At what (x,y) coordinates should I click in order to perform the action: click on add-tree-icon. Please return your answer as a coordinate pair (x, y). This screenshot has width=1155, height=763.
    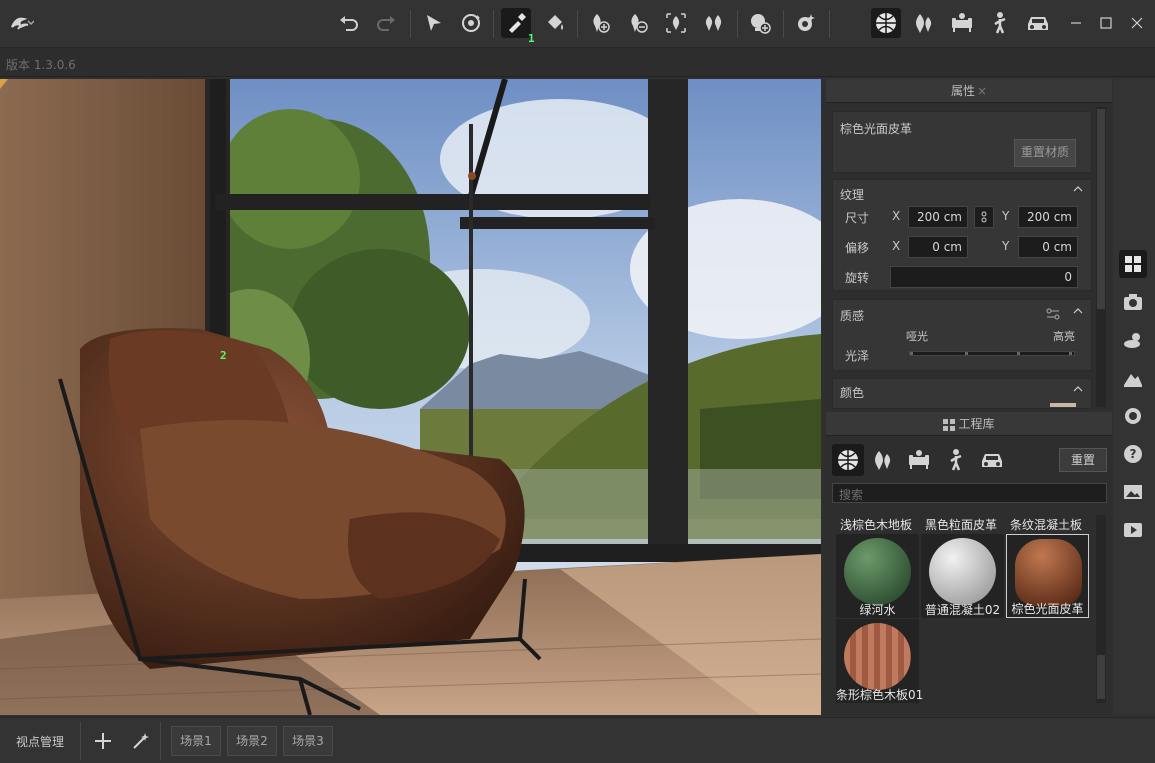
    Looking at the image, I should click on (600, 23).